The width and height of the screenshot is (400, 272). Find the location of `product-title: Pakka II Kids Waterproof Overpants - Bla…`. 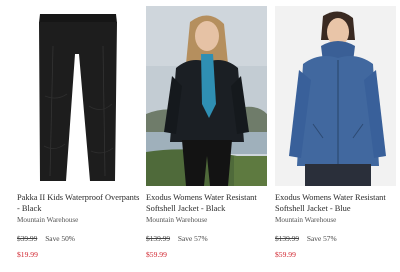

product-title: Pakka II Kids Waterproof Overpants - Bla… is located at coordinates (79, 203).